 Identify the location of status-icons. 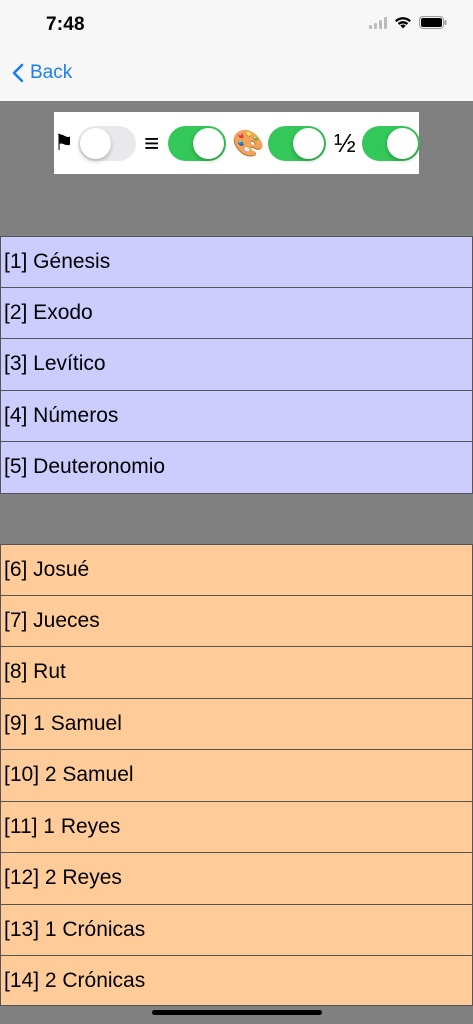
(408, 22).